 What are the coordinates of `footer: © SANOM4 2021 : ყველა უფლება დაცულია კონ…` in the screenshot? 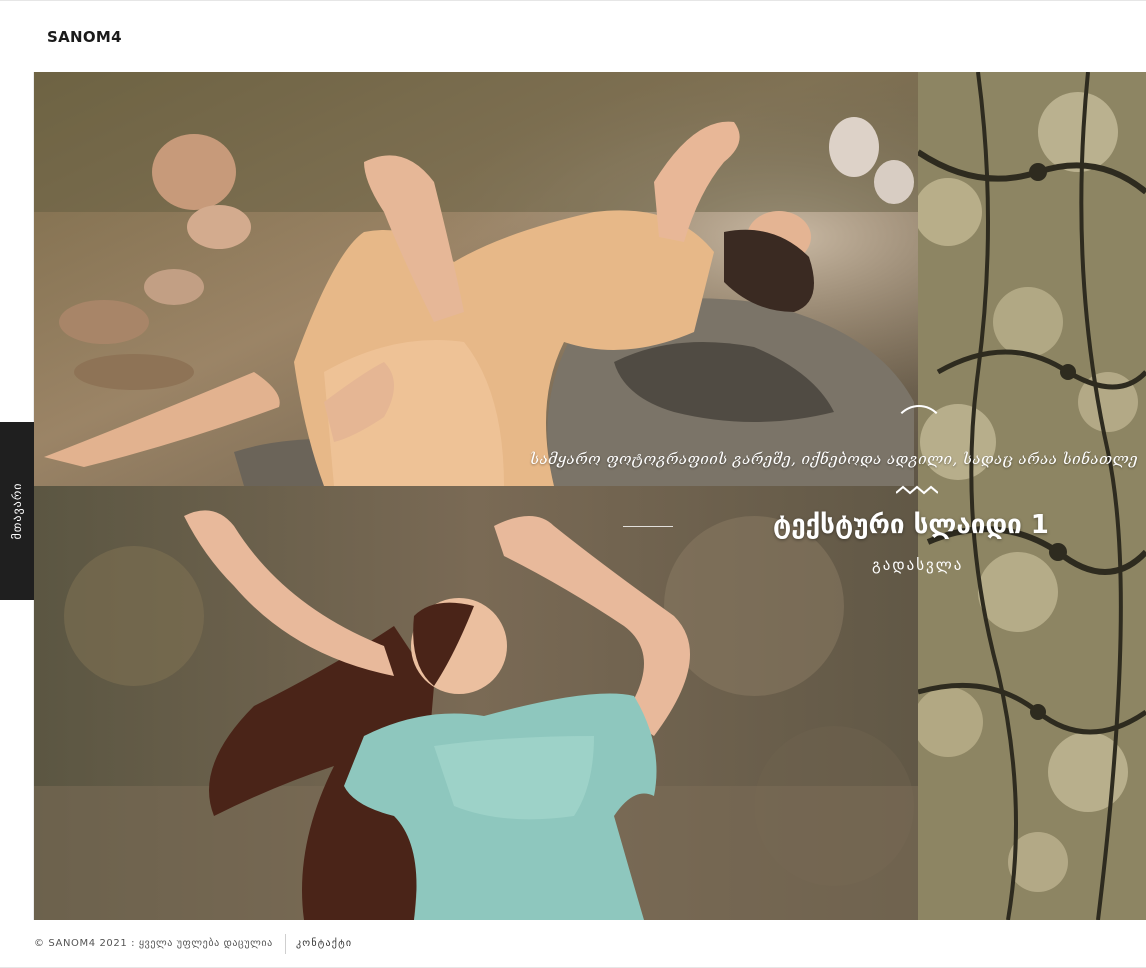 It's located at (573, 944).